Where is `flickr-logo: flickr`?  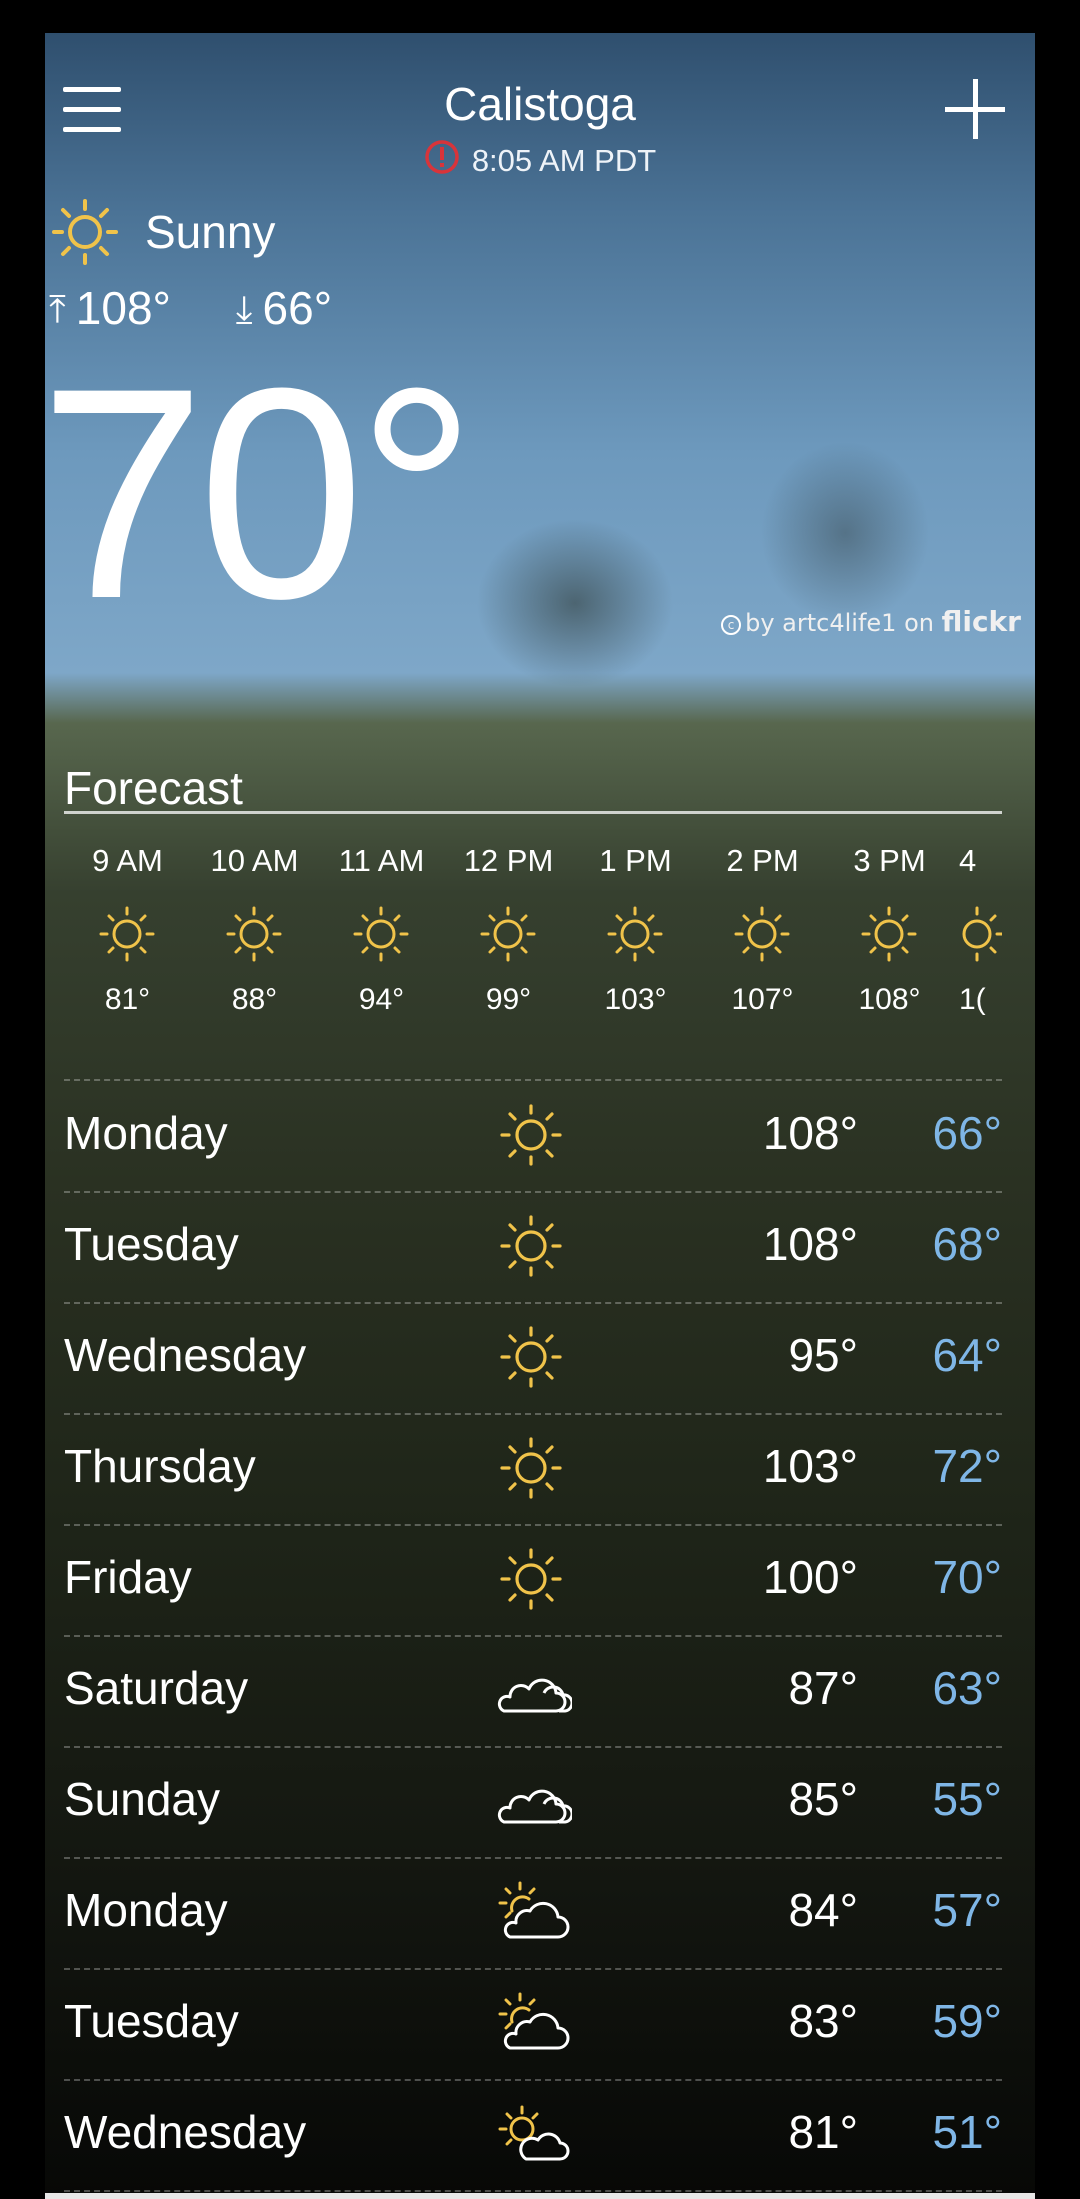
flickr-logo: flickr is located at coordinates (981, 621).